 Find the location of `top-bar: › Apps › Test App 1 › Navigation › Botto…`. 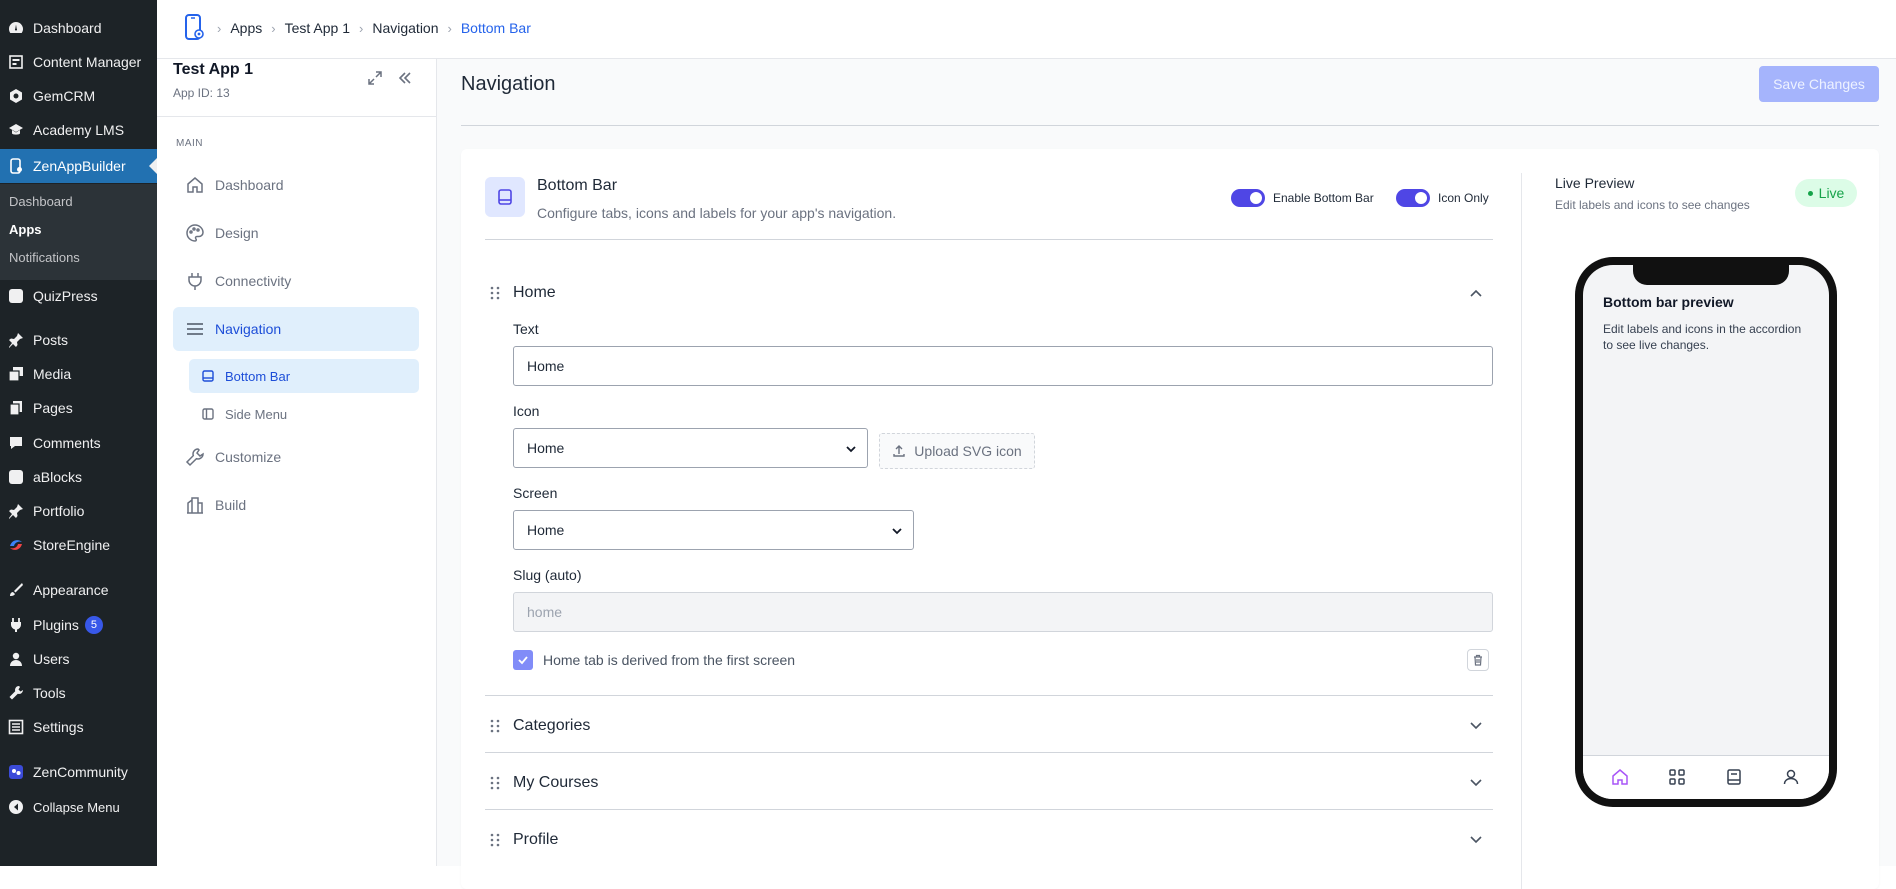

top-bar: › Apps › Test App 1 › Navigation › Botto… is located at coordinates (1026, 29).